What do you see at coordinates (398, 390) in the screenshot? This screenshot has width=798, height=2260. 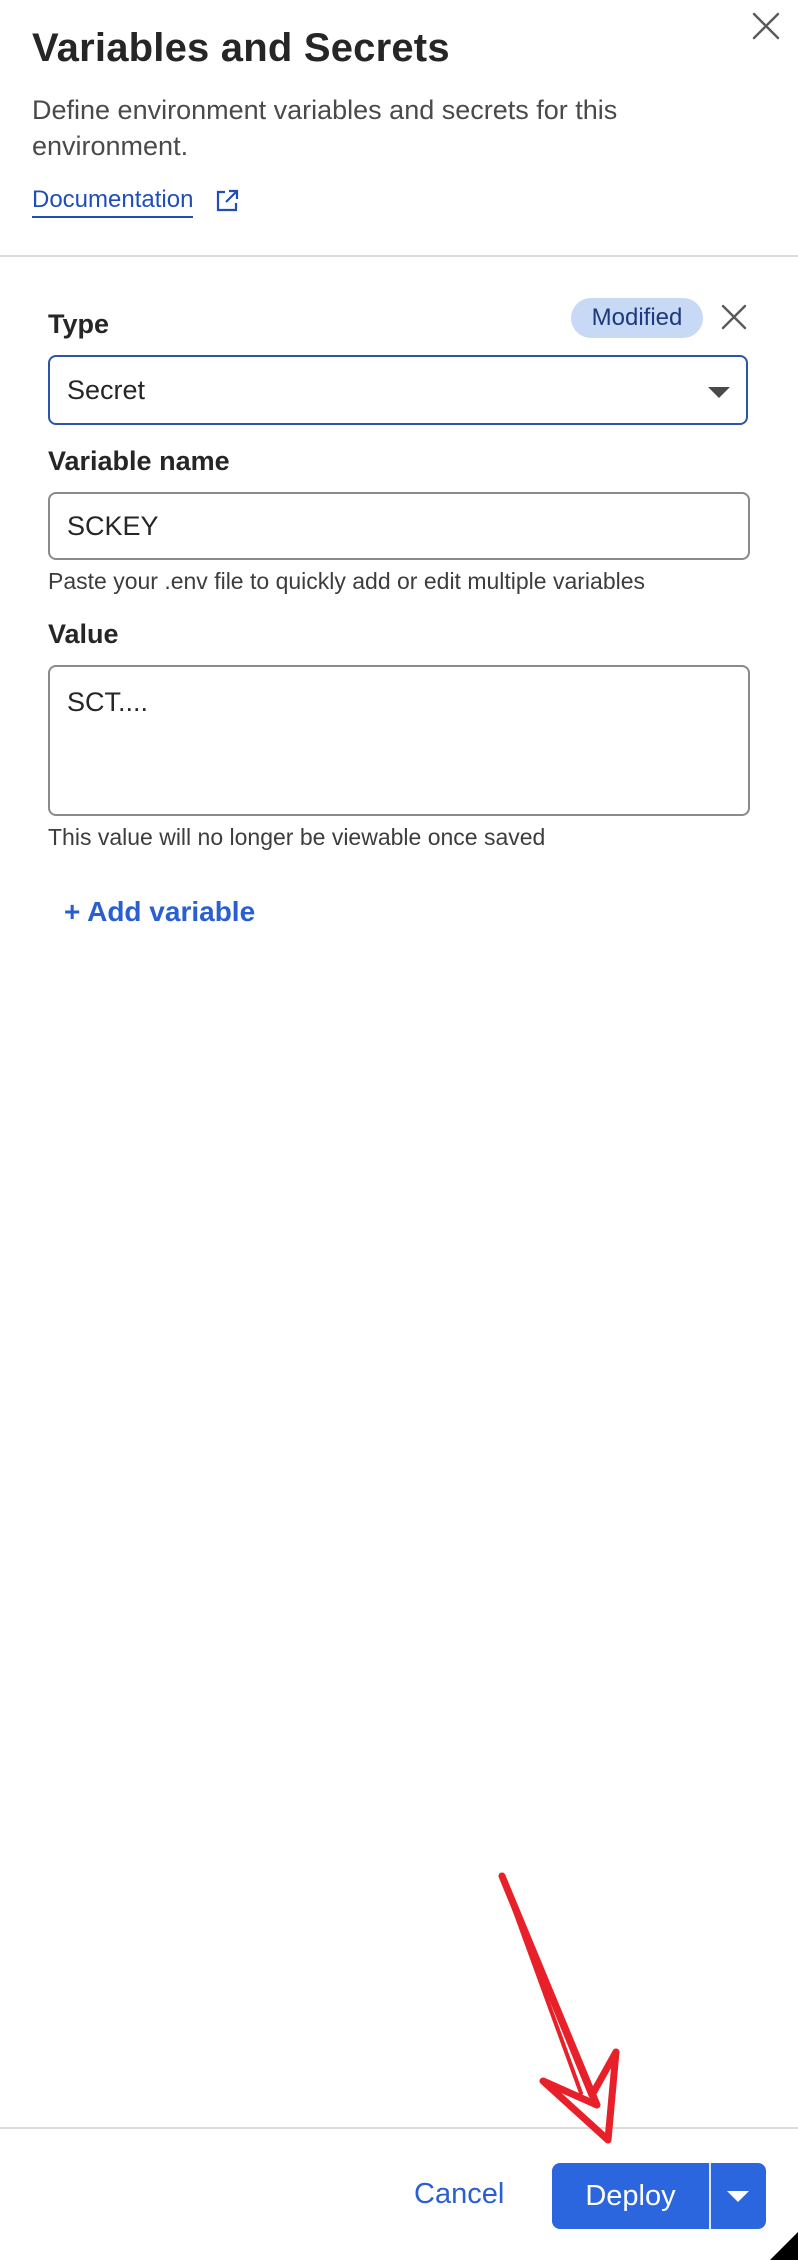 I see `type-select: Secret` at bounding box center [398, 390].